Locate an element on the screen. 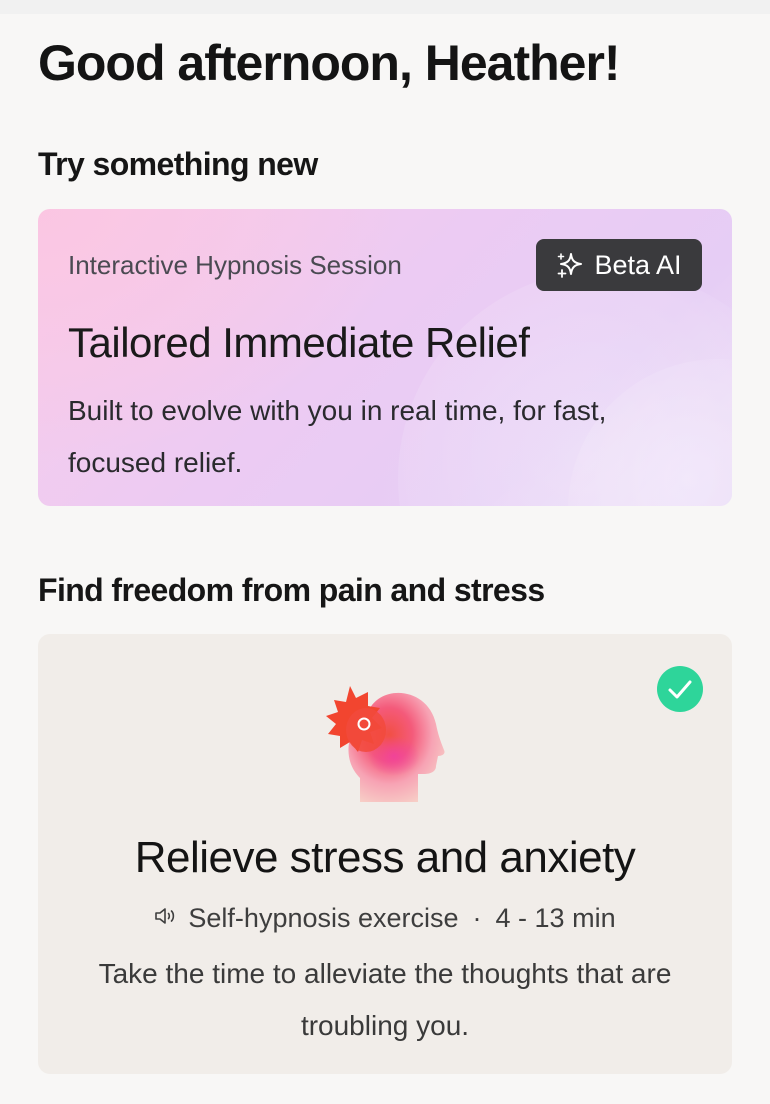 This screenshot has height=1104, width=770. exercise-duration: 4 - 13 min is located at coordinates (555, 918).